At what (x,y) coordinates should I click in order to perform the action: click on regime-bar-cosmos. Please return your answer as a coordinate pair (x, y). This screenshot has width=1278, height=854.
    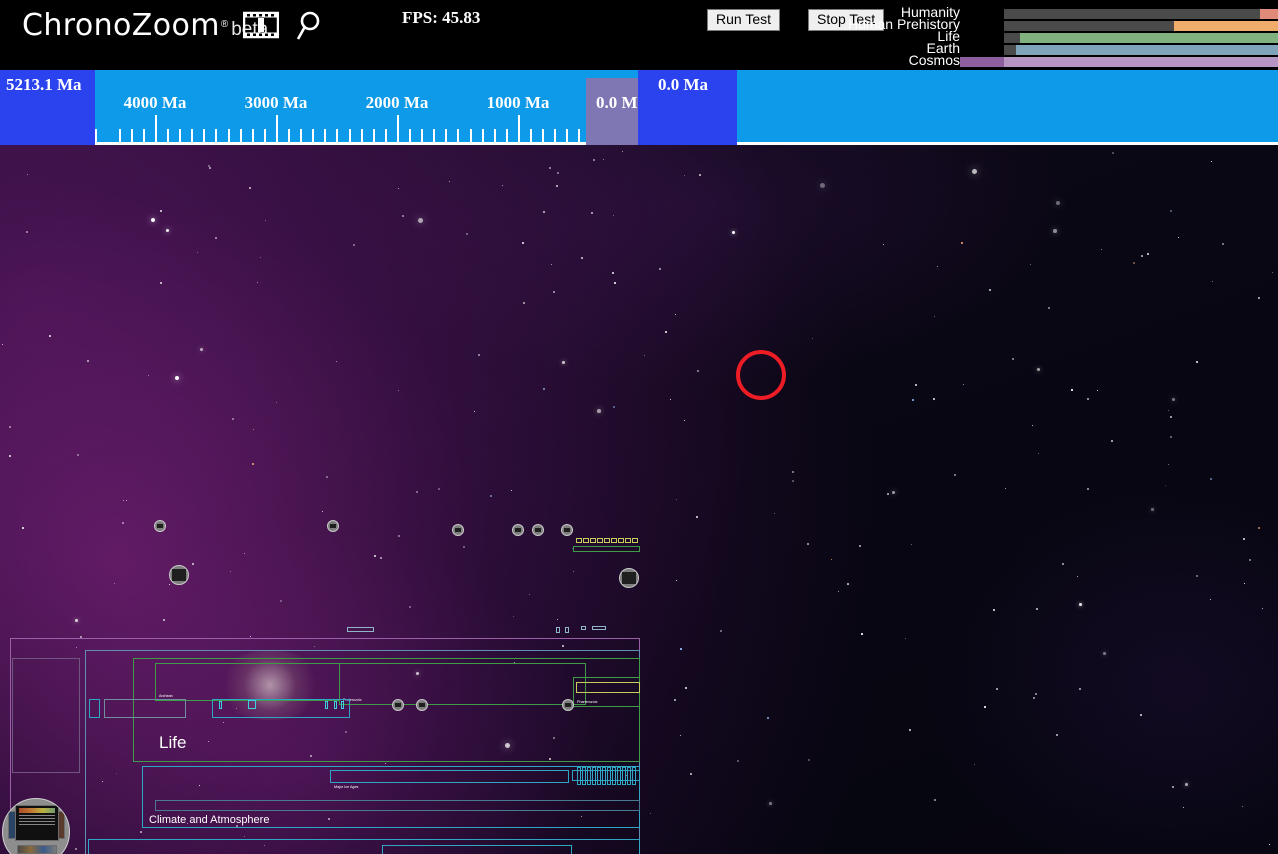
    Looking at the image, I should click on (1141, 62).